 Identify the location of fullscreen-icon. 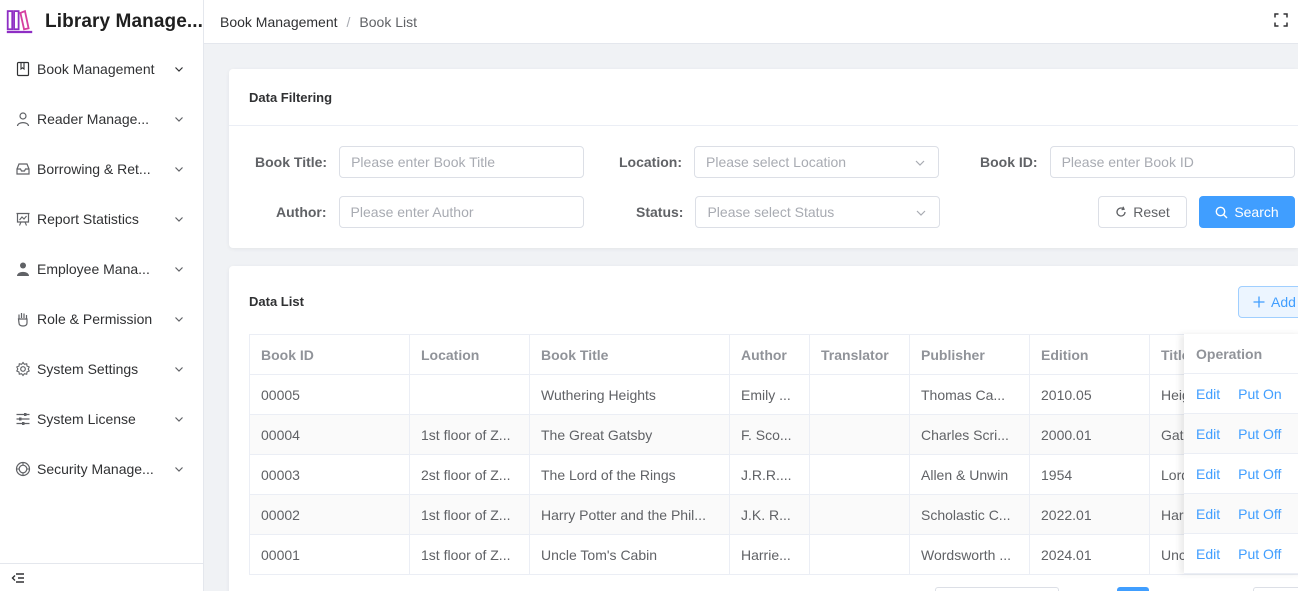
(1281, 20).